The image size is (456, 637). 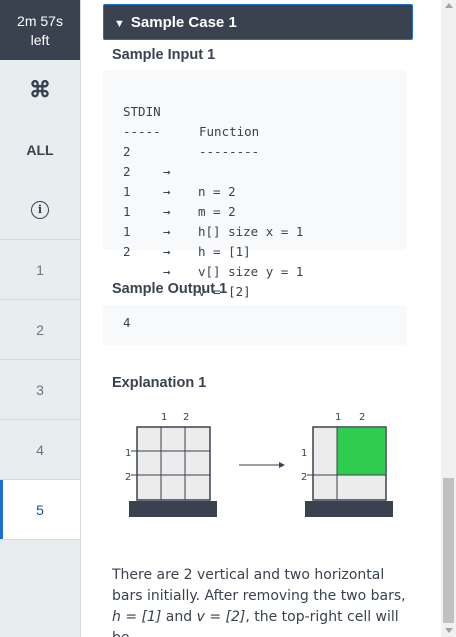 I want to click on function-header: Function, so click(x=229, y=131).